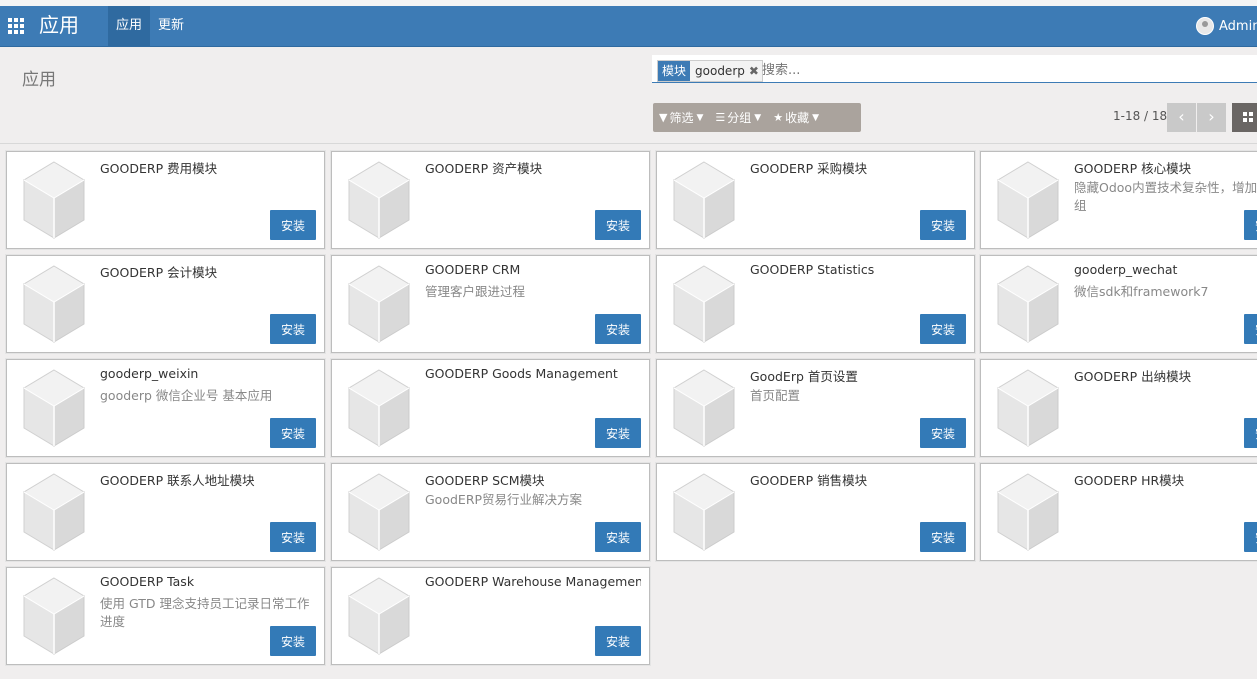 This screenshot has width=1257, height=679. I want to click on search-input, so click(1002, 70).